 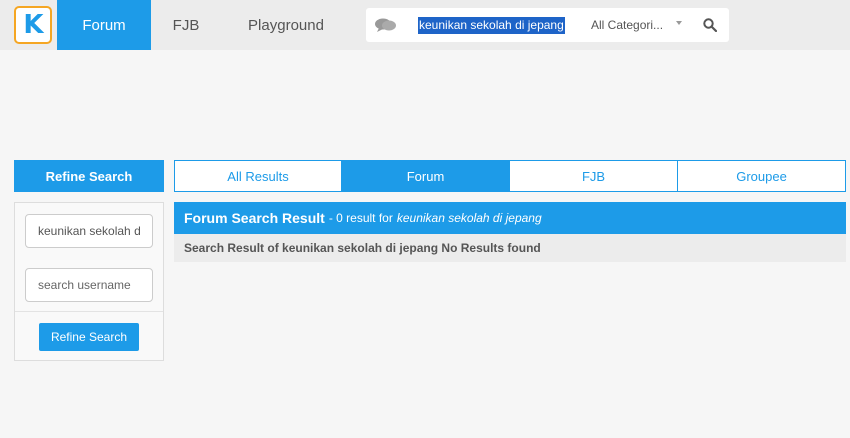 I want to click on refine-search-panel: Refine Search, so click(x=89, y=281).